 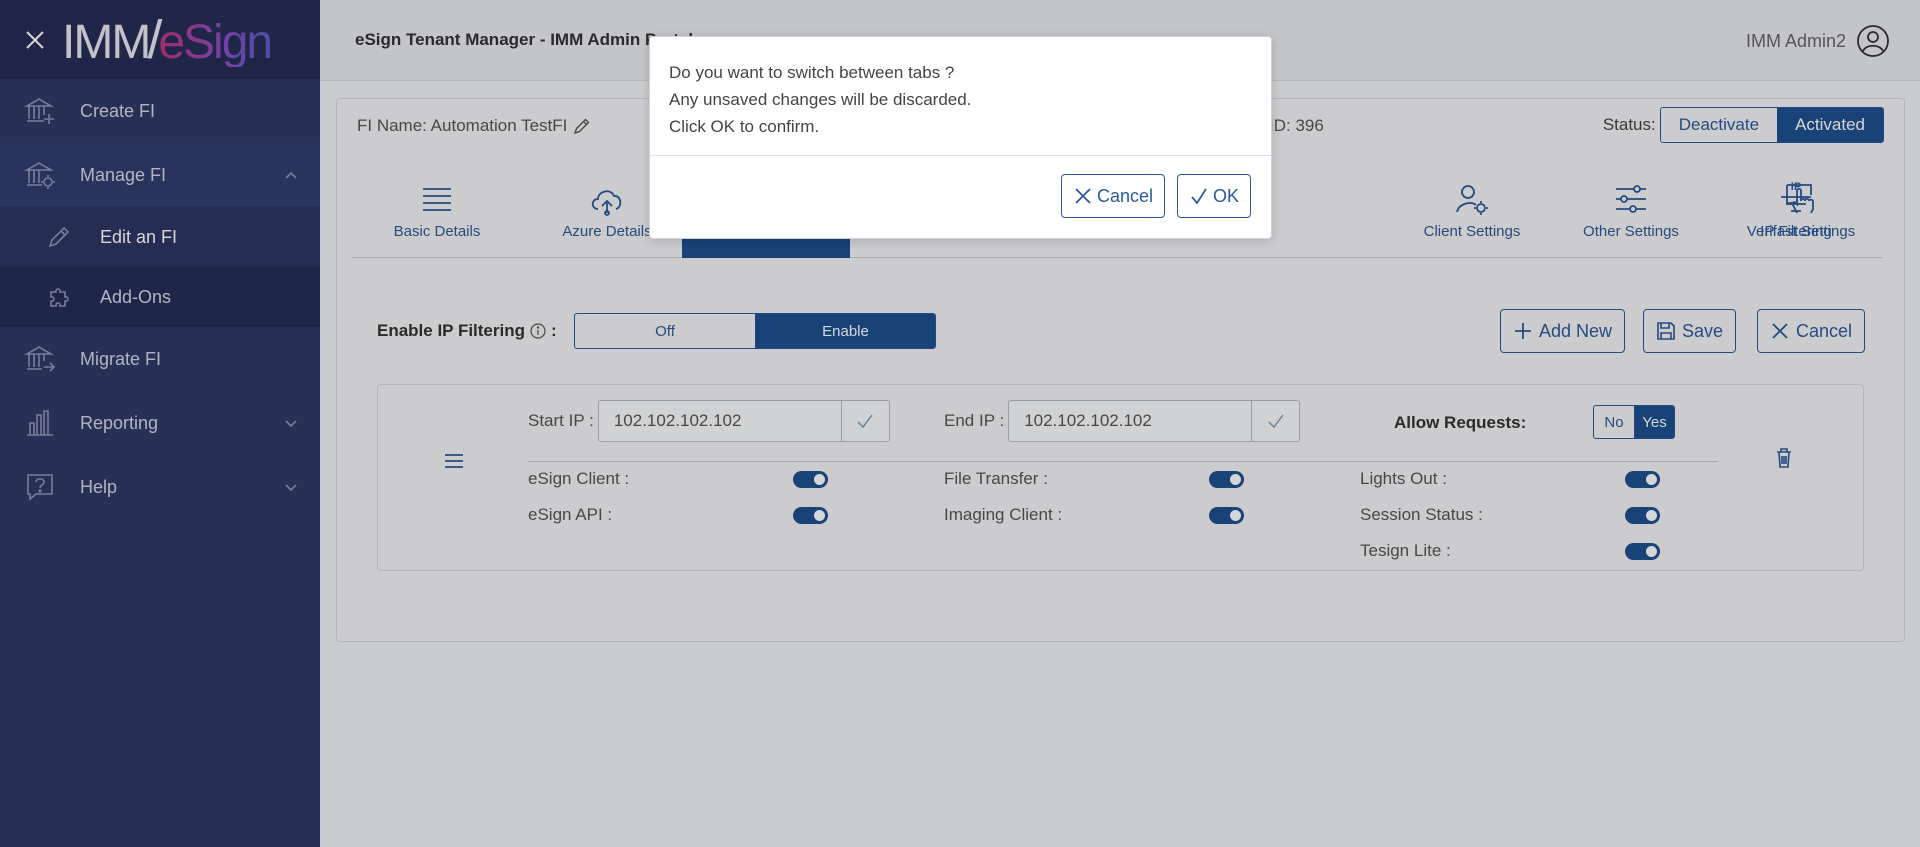 I want to click on close-icon, so click(x=1083, y=196).